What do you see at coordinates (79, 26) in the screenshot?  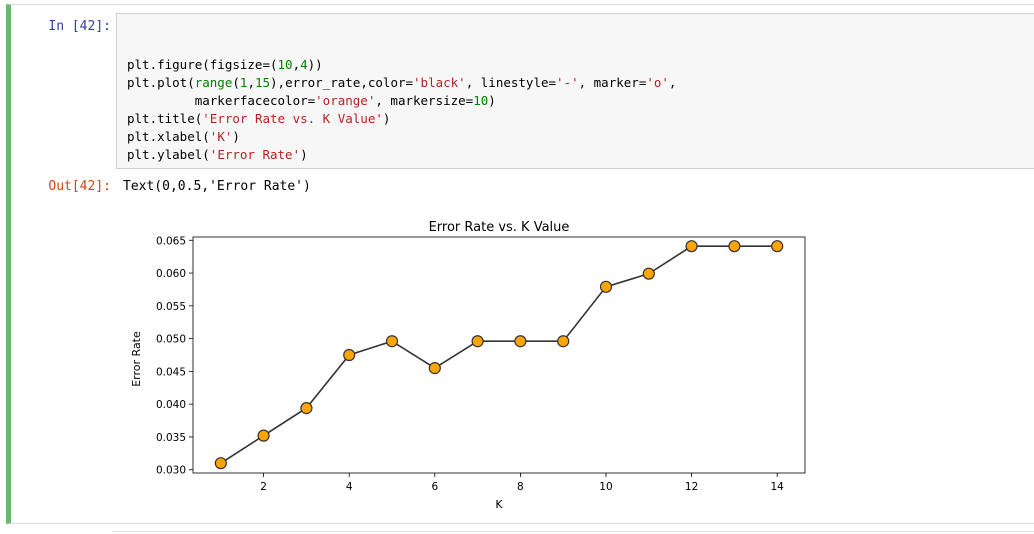 I see `input-prompt: In [42]:` at bounding box center [79, 26].